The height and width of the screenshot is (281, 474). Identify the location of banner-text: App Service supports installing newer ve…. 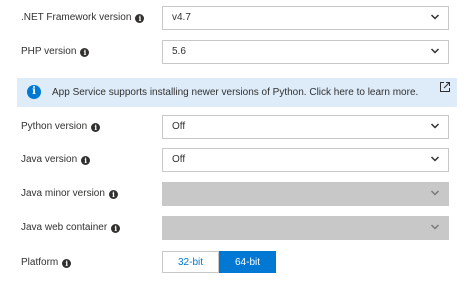
(235, 92).